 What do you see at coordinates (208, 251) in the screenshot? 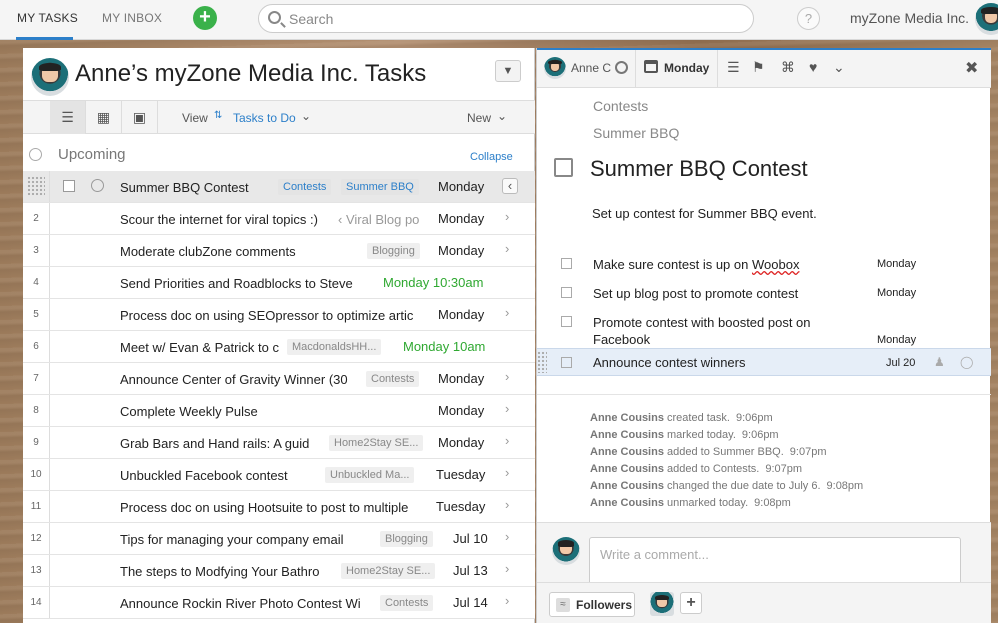
I see `task-name: Moderate clubZone comments` at bounding box center [208, 251].